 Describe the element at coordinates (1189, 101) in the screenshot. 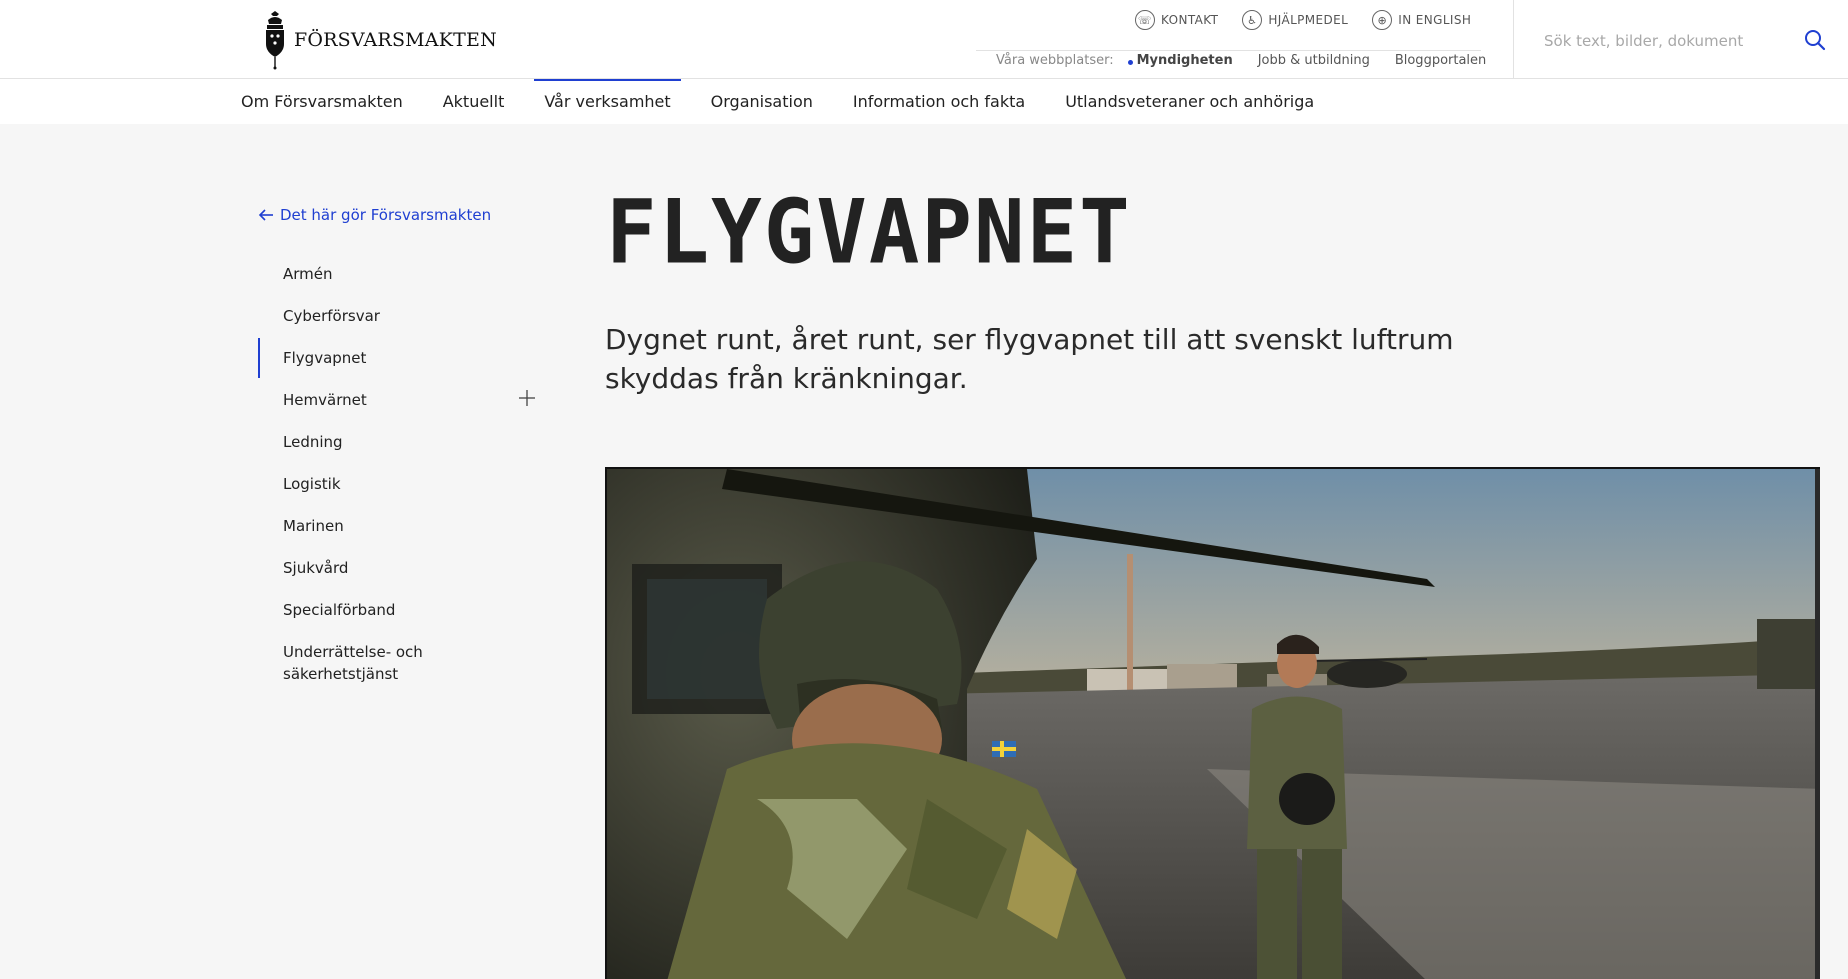

I see `nav-item-utlandsveteraner: Utlandsveteraner och anhöriga` at that location.